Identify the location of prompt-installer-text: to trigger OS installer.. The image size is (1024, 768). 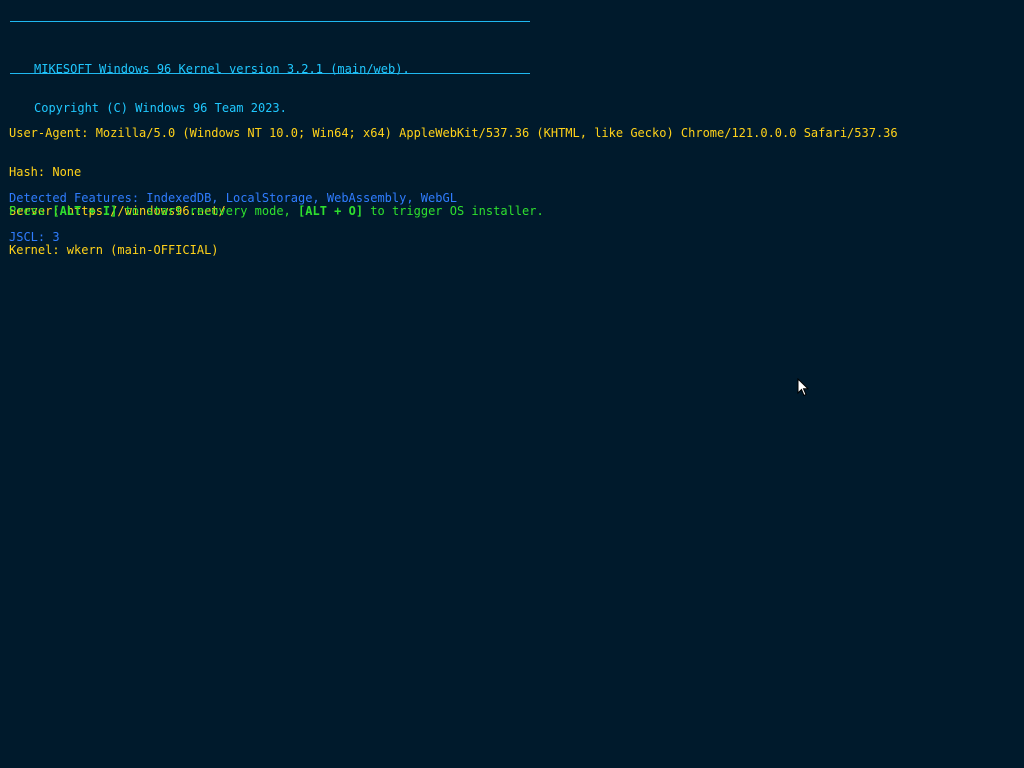
(453, 211).